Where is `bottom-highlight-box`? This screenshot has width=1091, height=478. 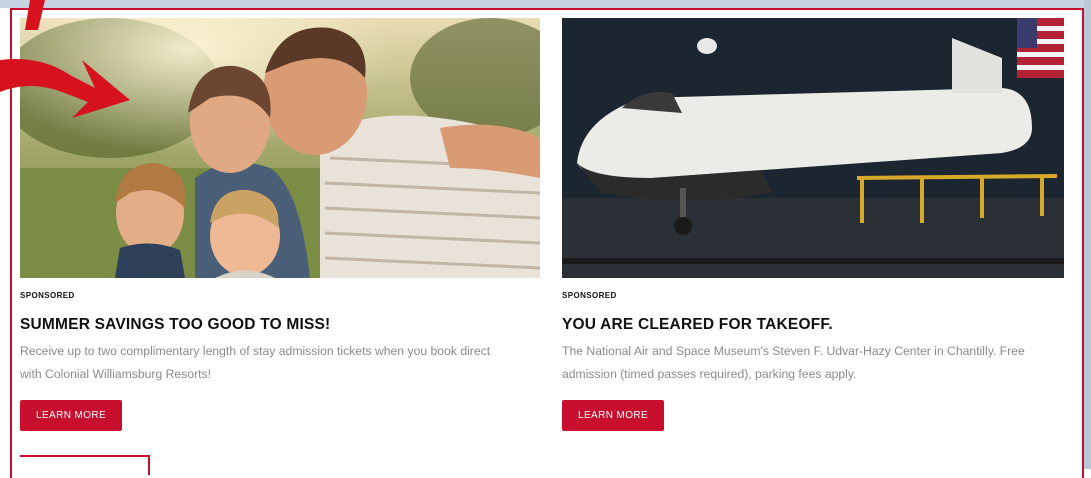
bottom-highlight-box is located at coordinates (85, 465).